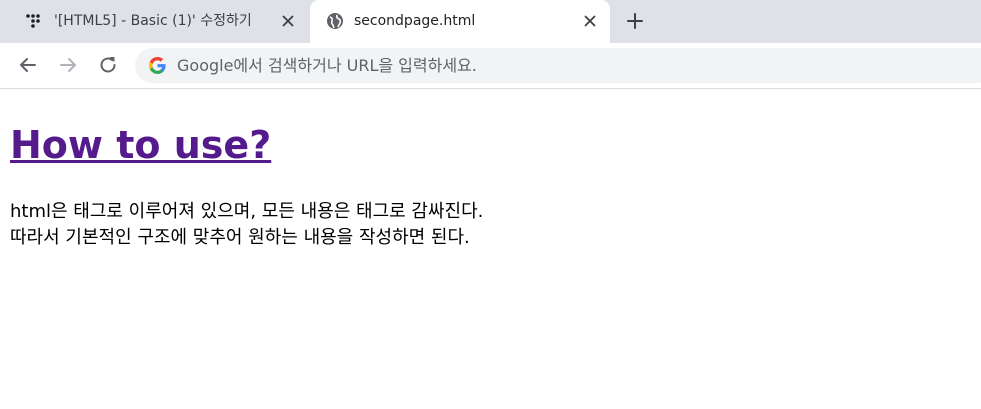  Describe the element at coordinates (157, 65) in the screenshot. I see `google-g-icon` at that location.